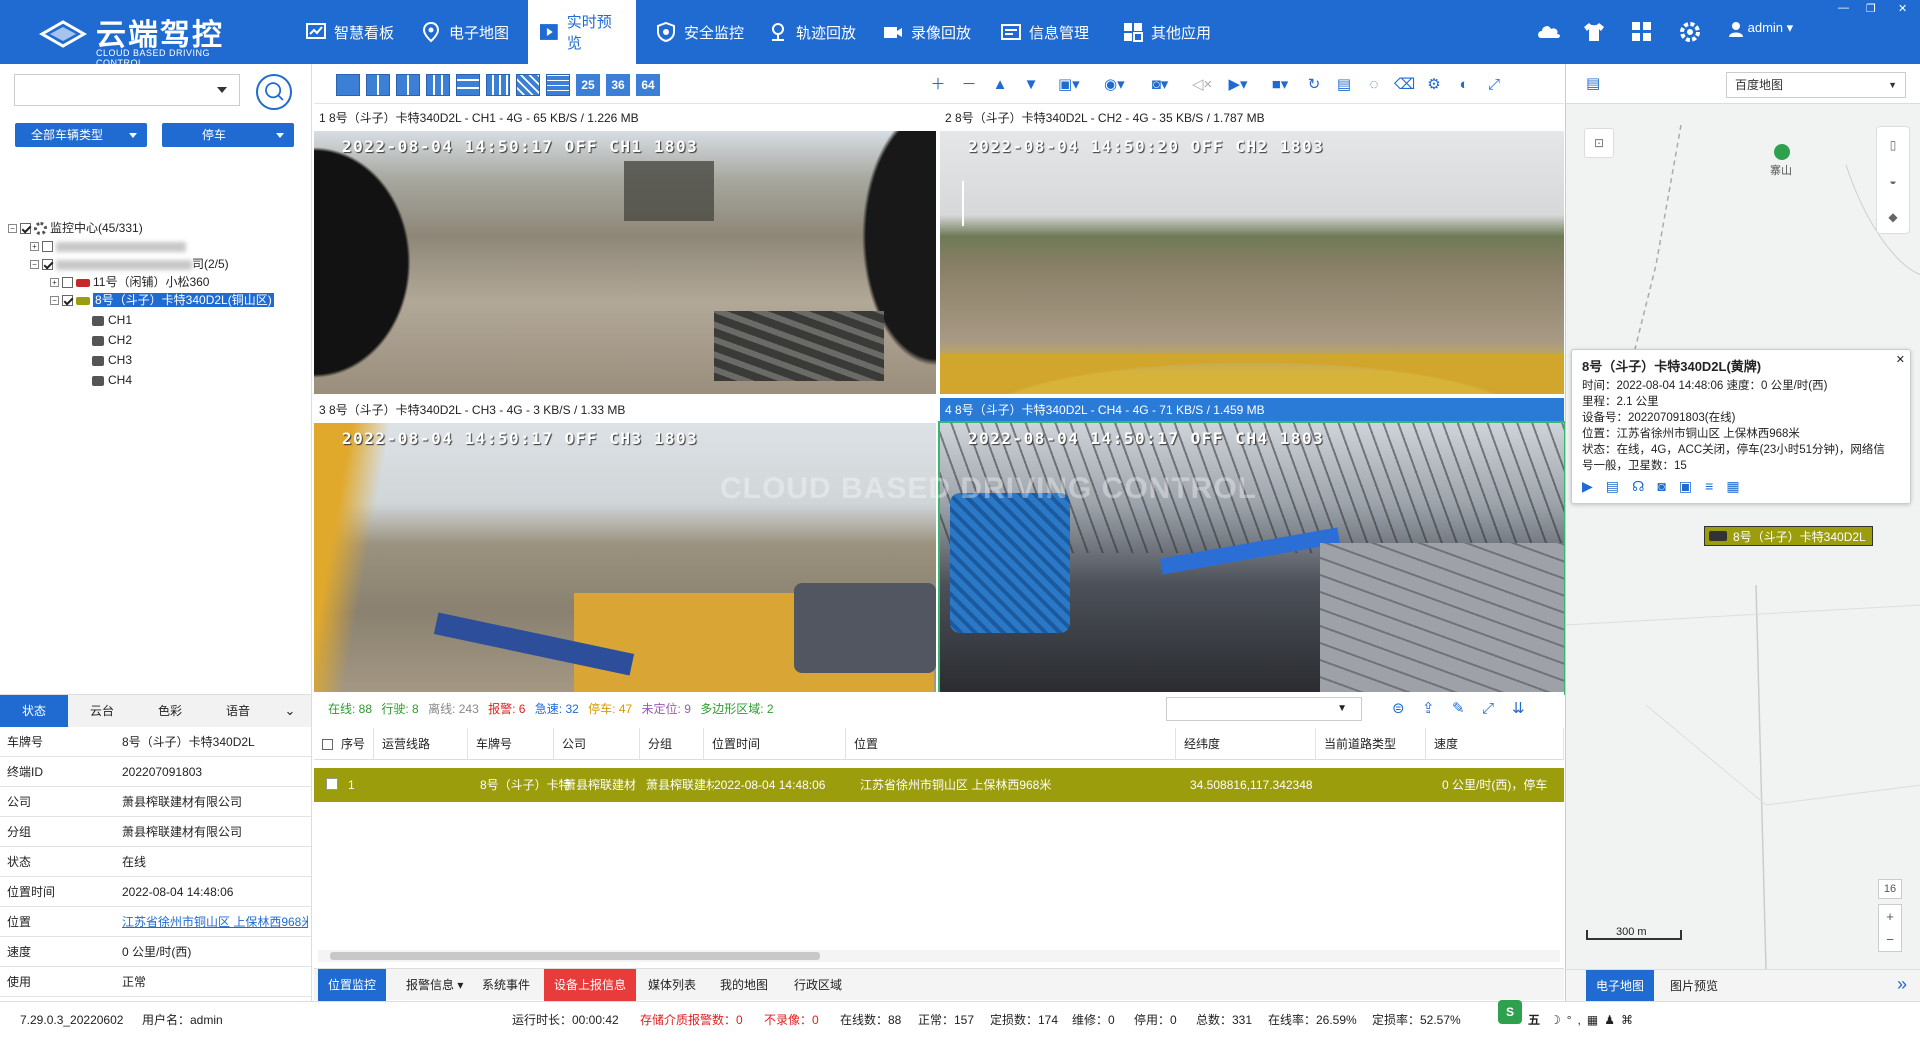 The width and height of the screenshot is (1920, 1041). I want to click on tab-admin-region: 行政区域, so click(818, 985).